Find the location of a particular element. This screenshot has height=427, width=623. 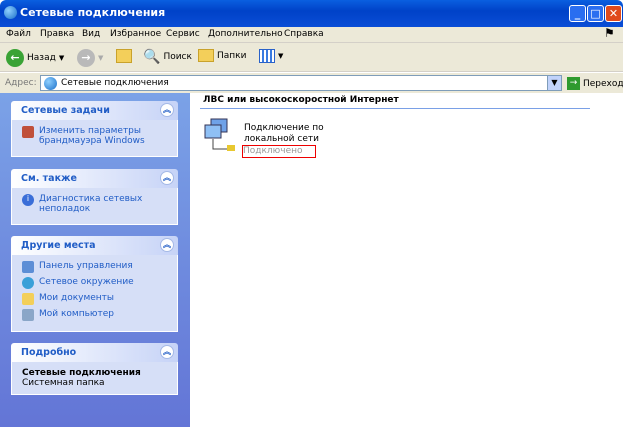

views-icon is located at coordinates (267, 56).